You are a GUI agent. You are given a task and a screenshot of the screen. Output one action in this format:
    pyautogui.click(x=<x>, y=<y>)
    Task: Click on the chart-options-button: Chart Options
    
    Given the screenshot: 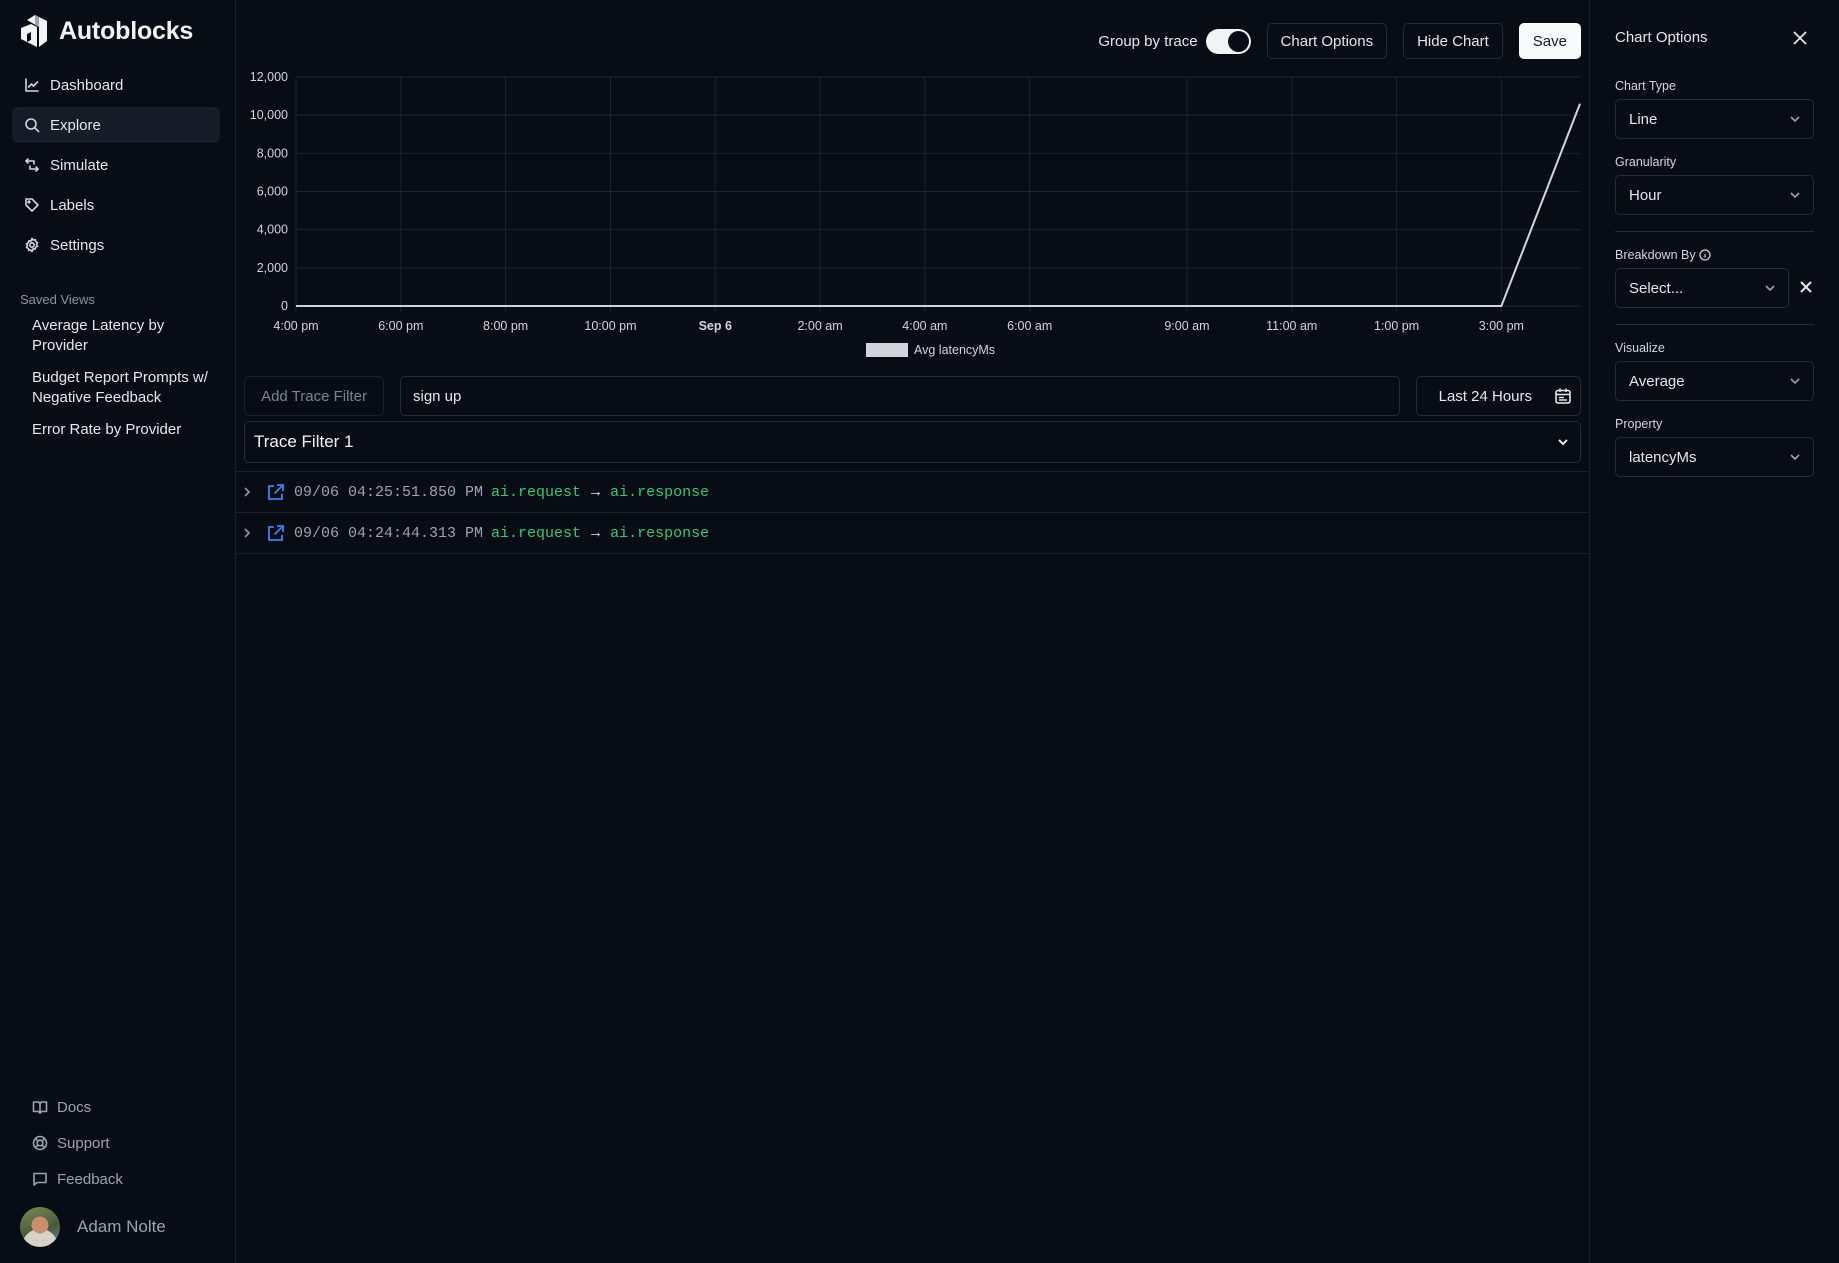 What is the action you would take?
    pyautogui.click(x=1327, y=41)
    